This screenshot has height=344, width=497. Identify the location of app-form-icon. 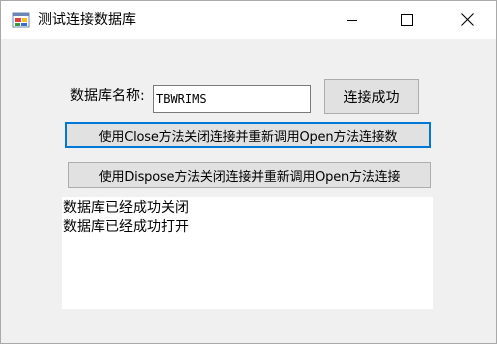
(21, 20).